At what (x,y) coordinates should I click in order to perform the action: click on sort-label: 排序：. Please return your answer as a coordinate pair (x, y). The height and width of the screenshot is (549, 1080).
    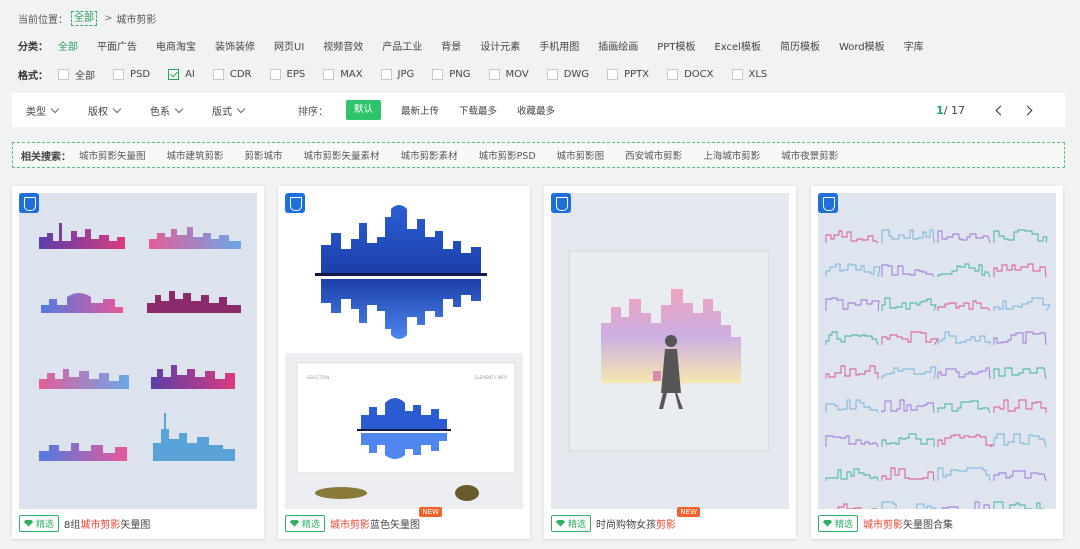
    Looking at the image, I should click on (313, 112).